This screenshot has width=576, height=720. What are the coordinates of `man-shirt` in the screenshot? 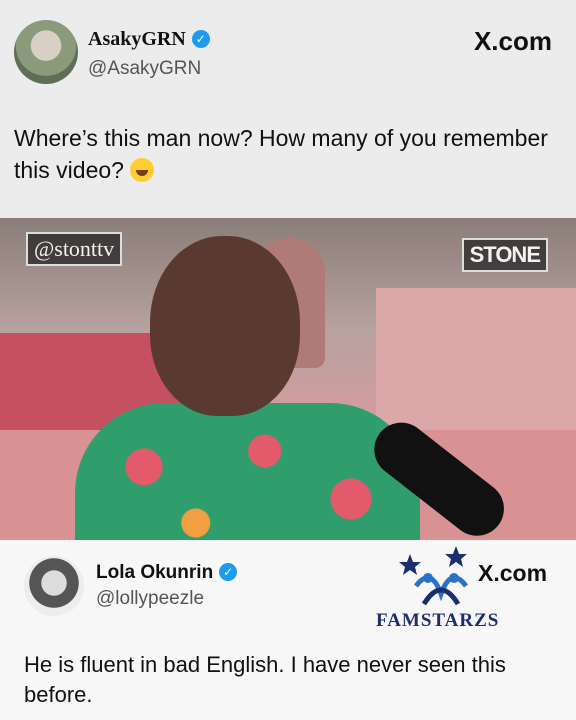 It's located at (247, 471).